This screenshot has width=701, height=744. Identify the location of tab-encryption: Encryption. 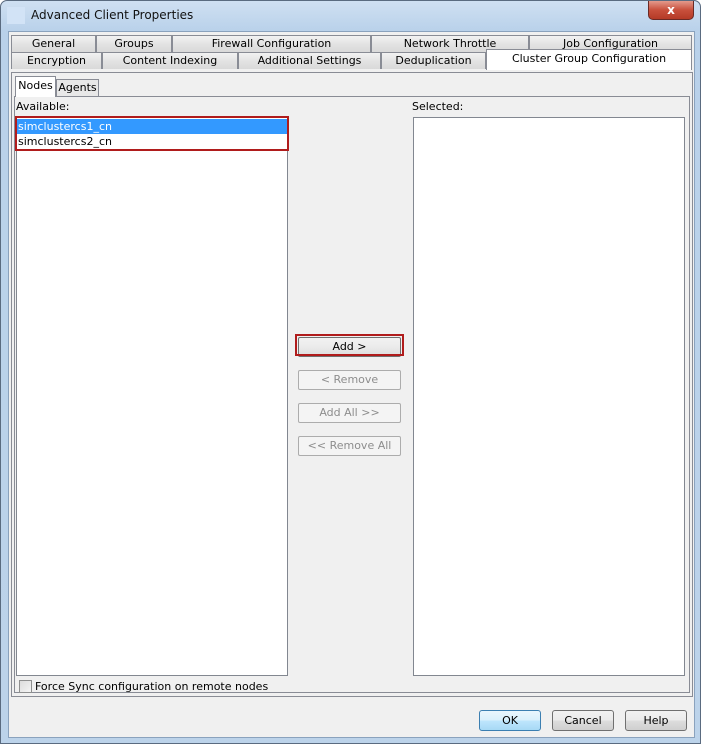
(56, 60).